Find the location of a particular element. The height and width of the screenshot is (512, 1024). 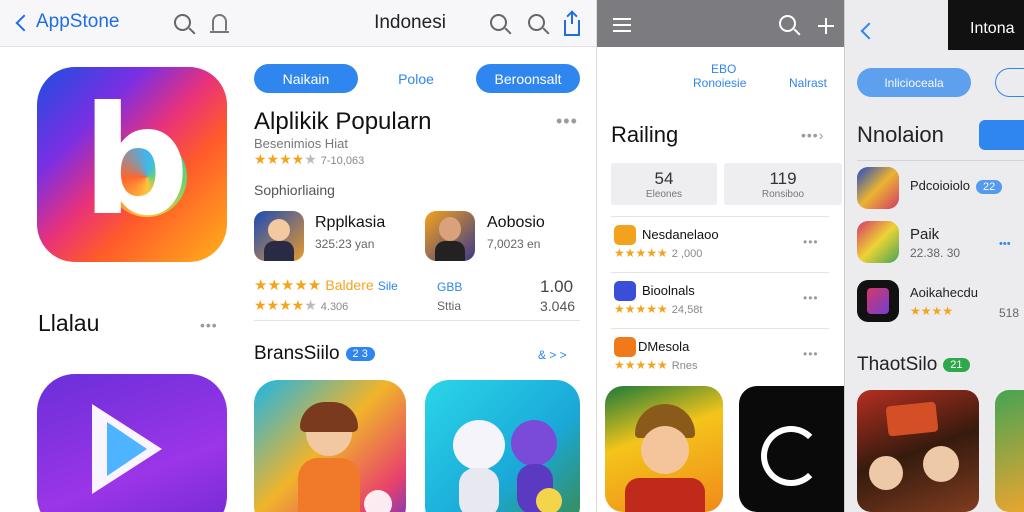

more-options-icon: •••› is located at coordinates (812, 135).